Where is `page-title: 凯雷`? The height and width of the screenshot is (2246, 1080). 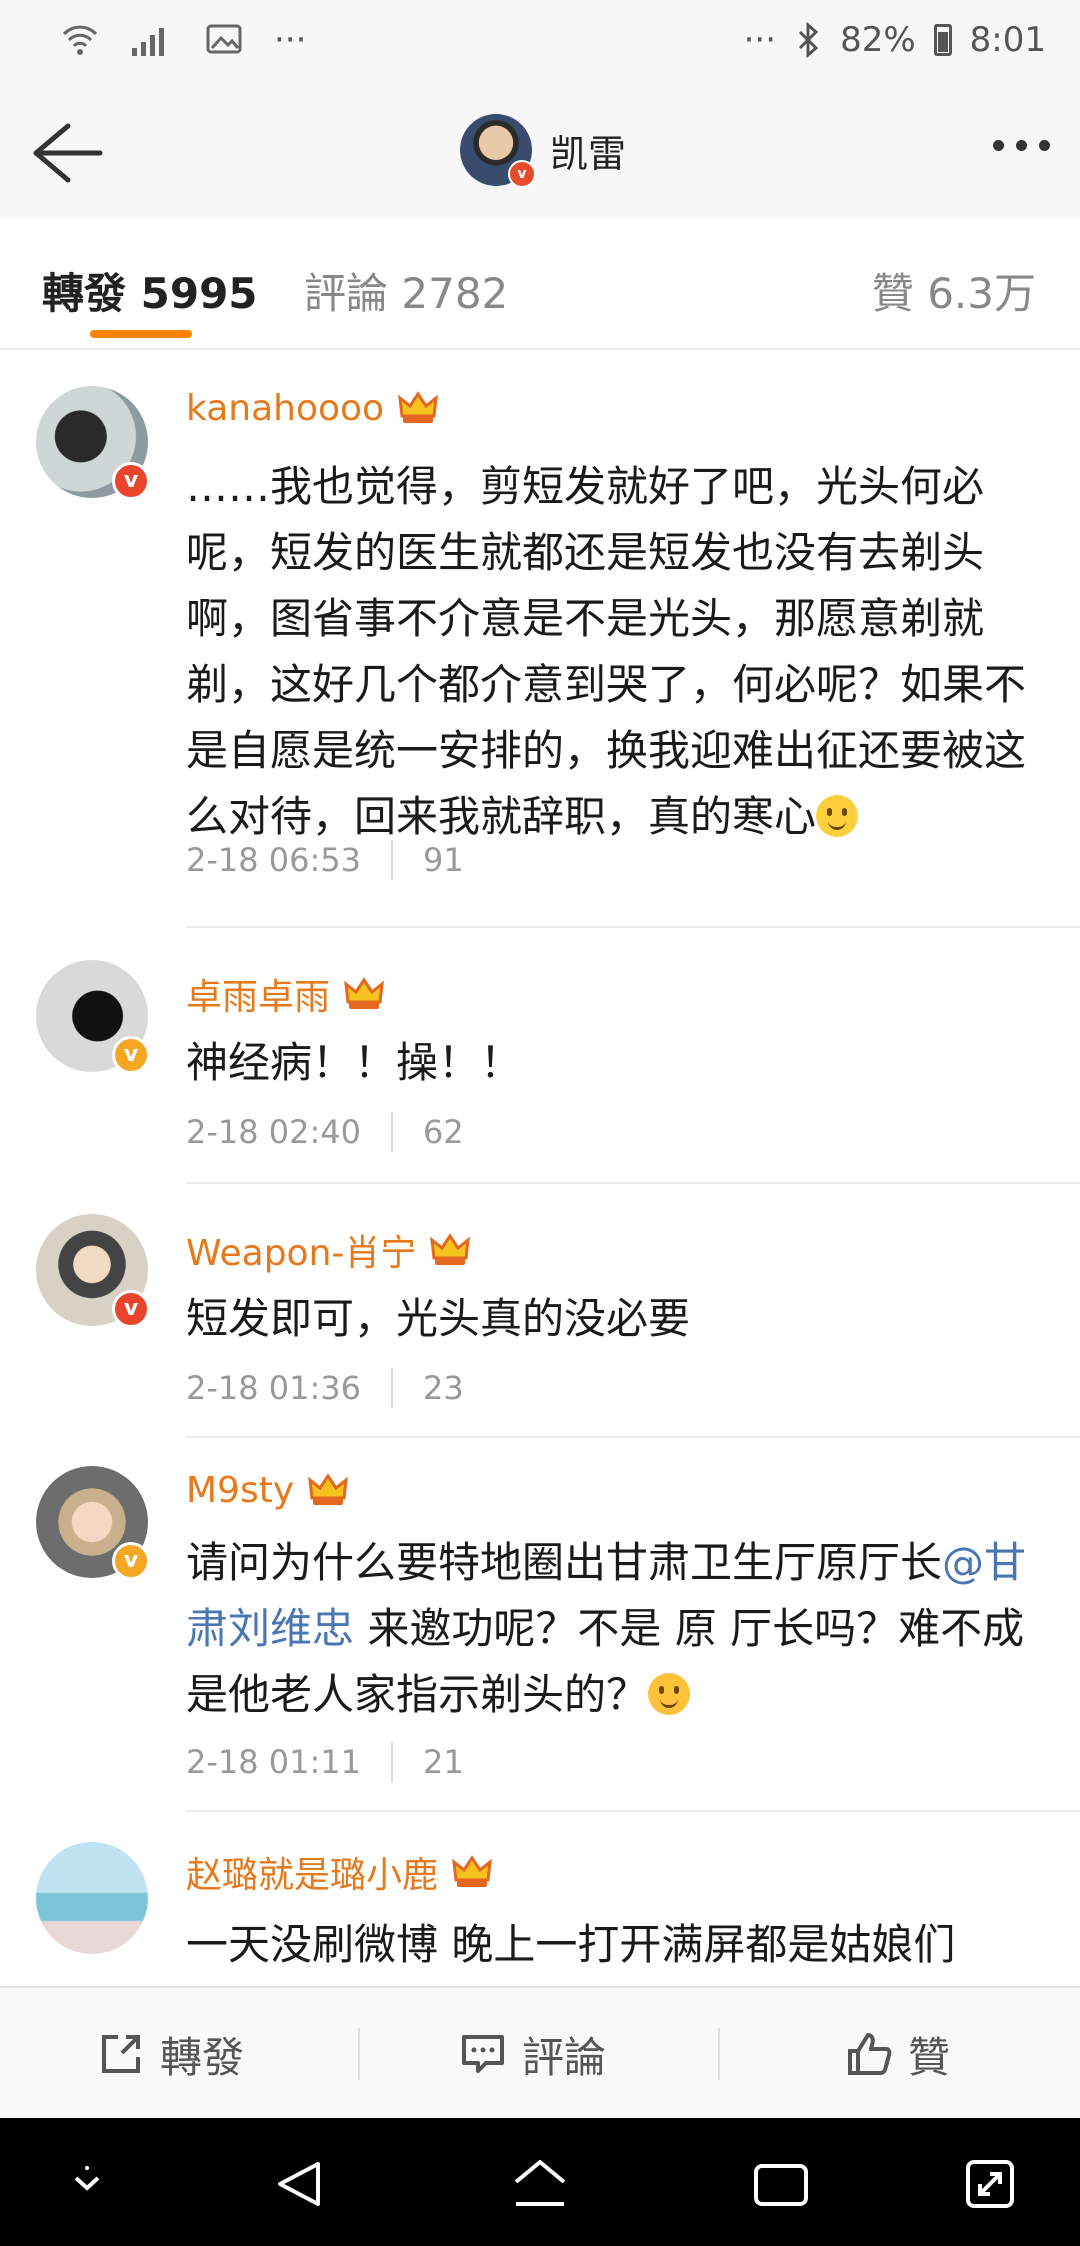 page-title: 凯雷 is located at coordinates (588, 153).